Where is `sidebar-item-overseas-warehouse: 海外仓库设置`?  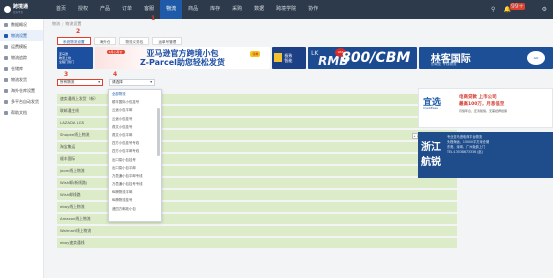
sidebar-item-overseas-warehouse: 海外仓库设置 is located at coordinates (21, 90).